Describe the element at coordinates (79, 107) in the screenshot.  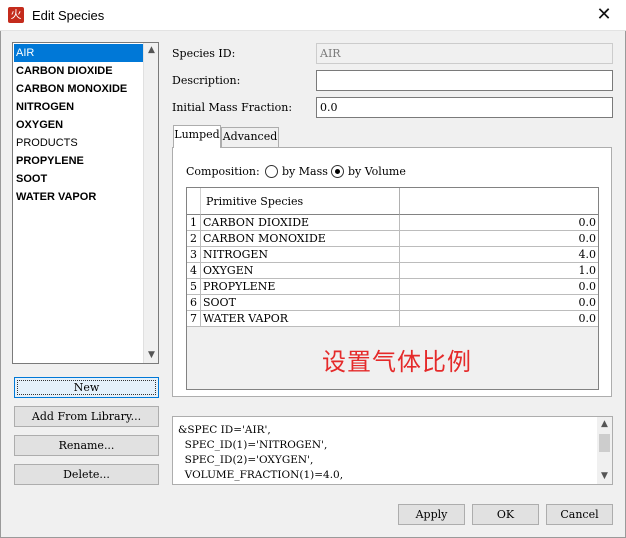
I see `species-list-item: NITROGEN` at that location.